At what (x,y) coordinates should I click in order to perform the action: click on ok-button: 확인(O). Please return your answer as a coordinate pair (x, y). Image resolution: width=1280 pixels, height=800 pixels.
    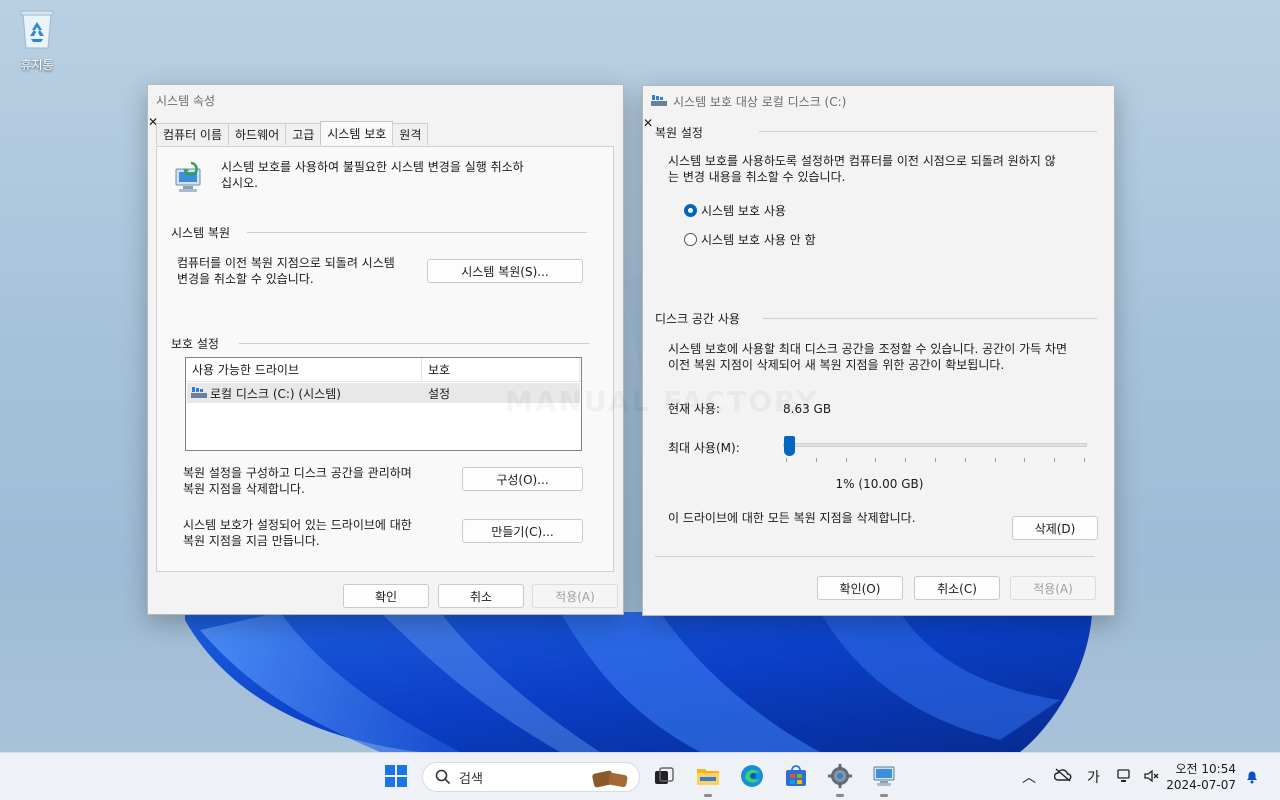
    Looking at the image, I should click on (860, 588).